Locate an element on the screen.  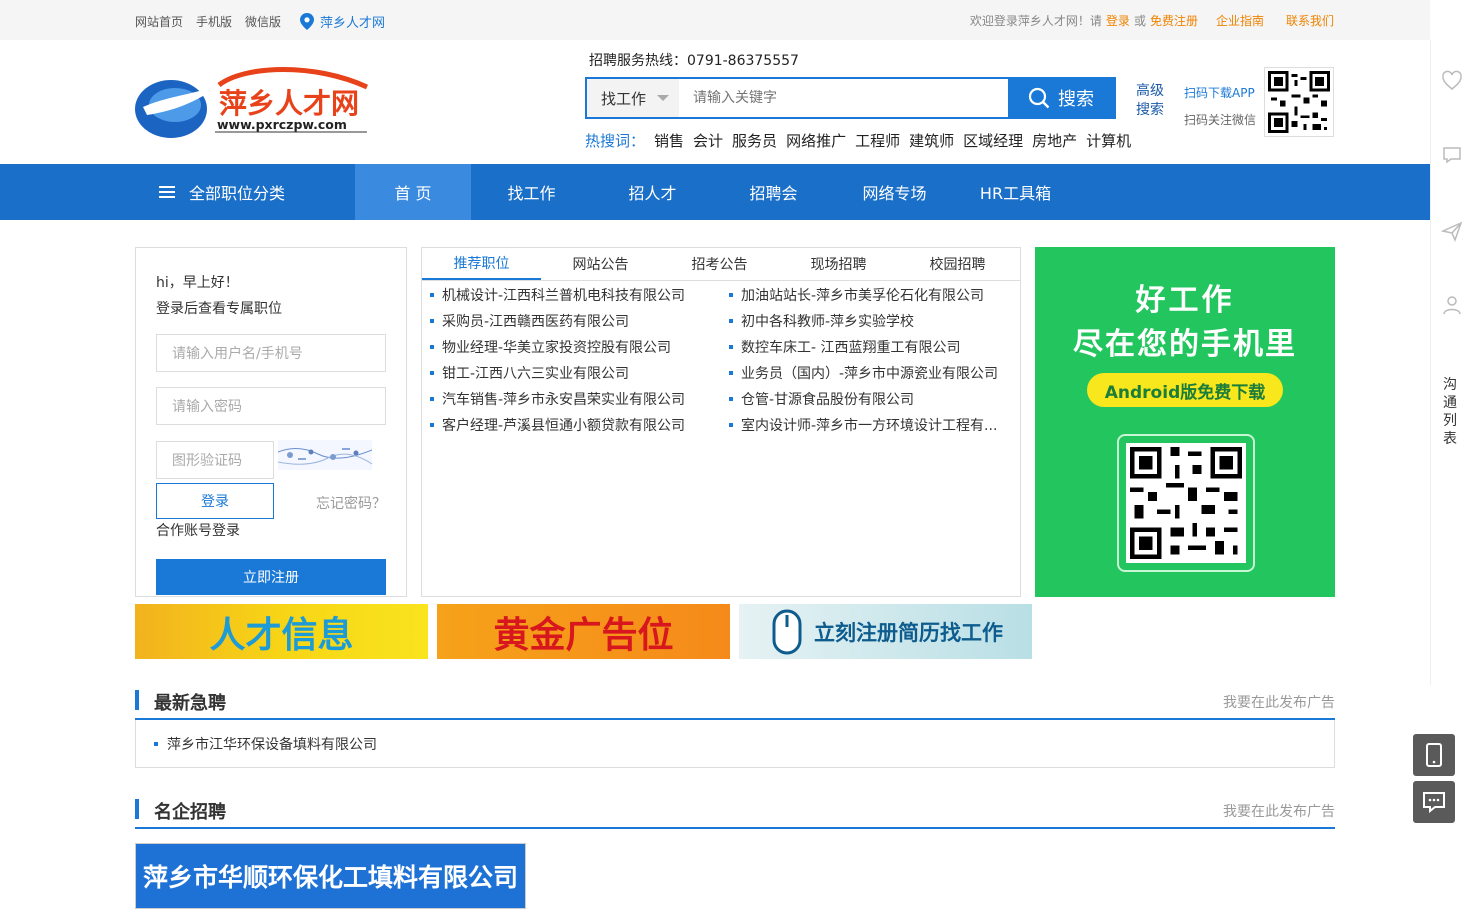
job-tabs: 推荐职位 网站公告 招考公告 现场招聘 校园招聘 is located at coordinates (721, 264).